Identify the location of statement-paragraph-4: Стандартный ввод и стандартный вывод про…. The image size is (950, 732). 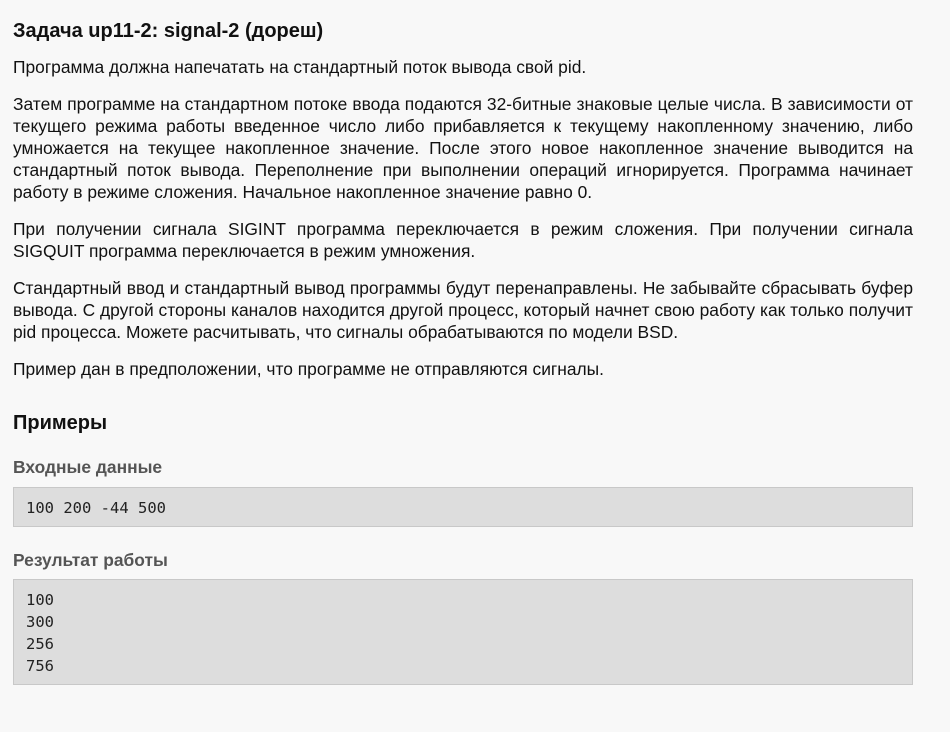
(463, 310).